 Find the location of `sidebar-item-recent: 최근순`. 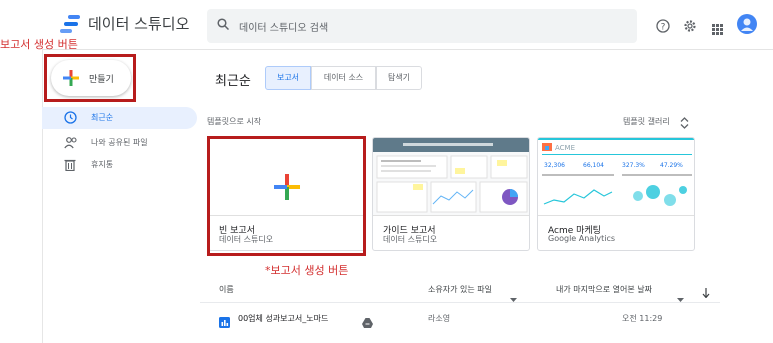

sidebar-item-recent: 최근순 is located at coordinates (119, 118).